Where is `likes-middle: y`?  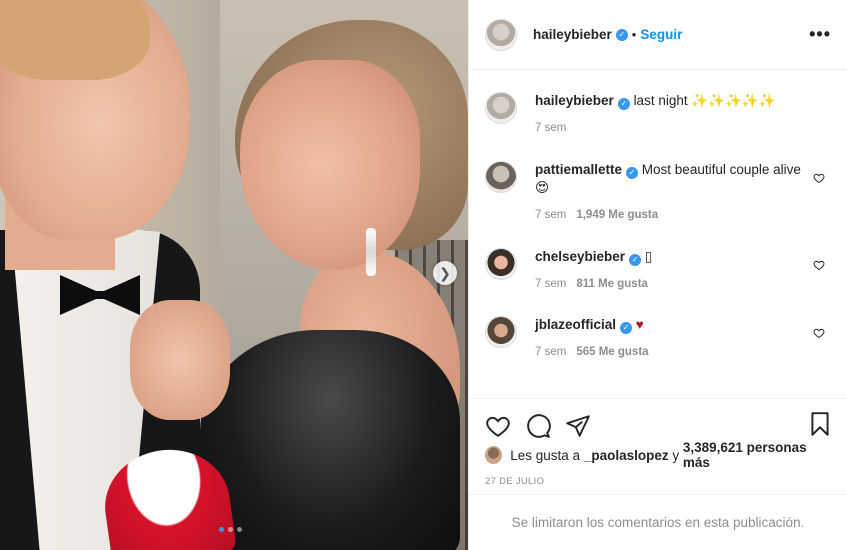
likes-middle: y is located at coordinates (675, 455).